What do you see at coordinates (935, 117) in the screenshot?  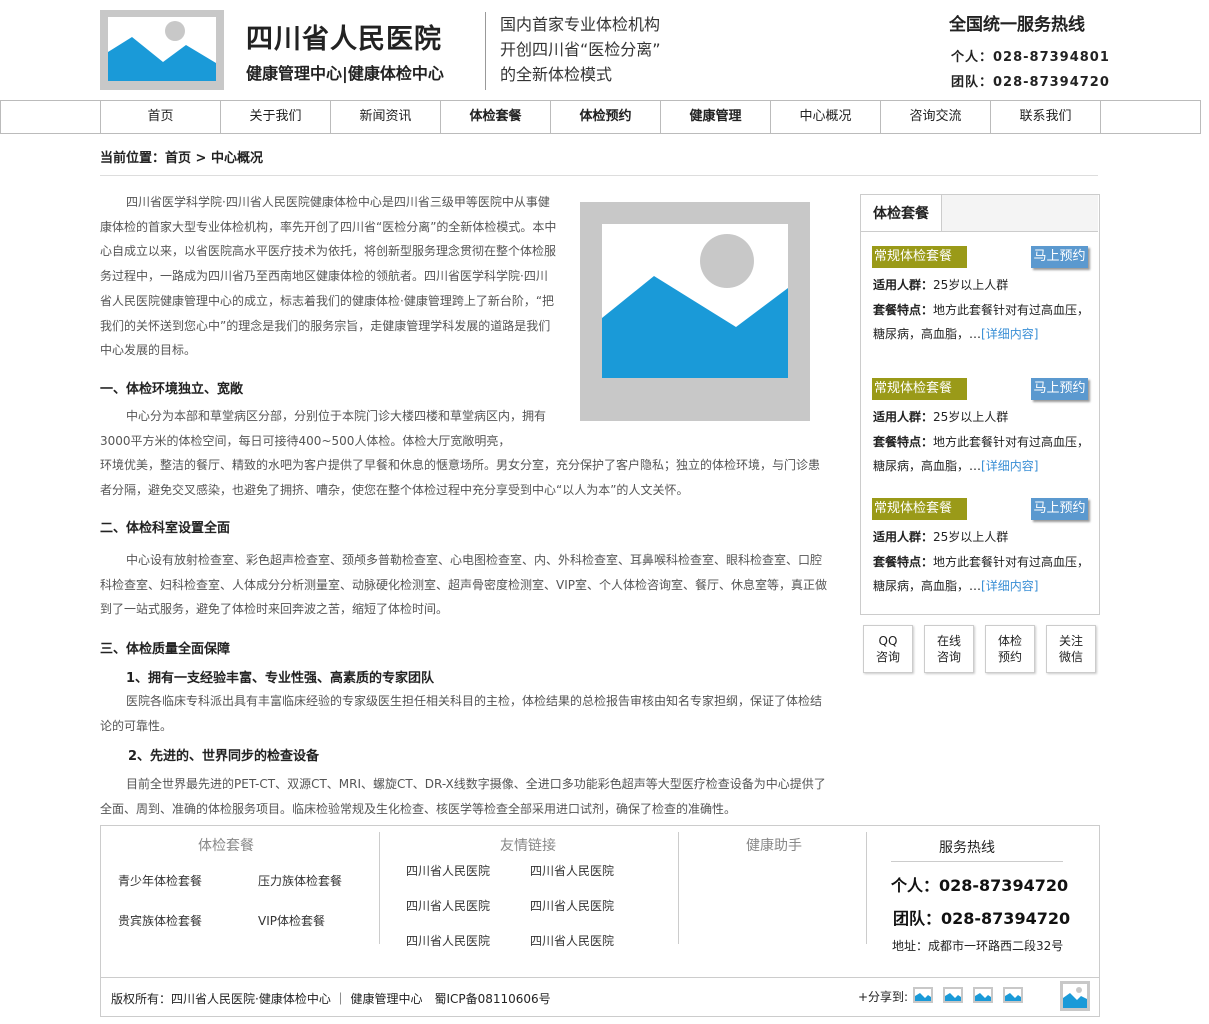 I see `nav-consult: 咨询交流` at bounding box center [935, 117].